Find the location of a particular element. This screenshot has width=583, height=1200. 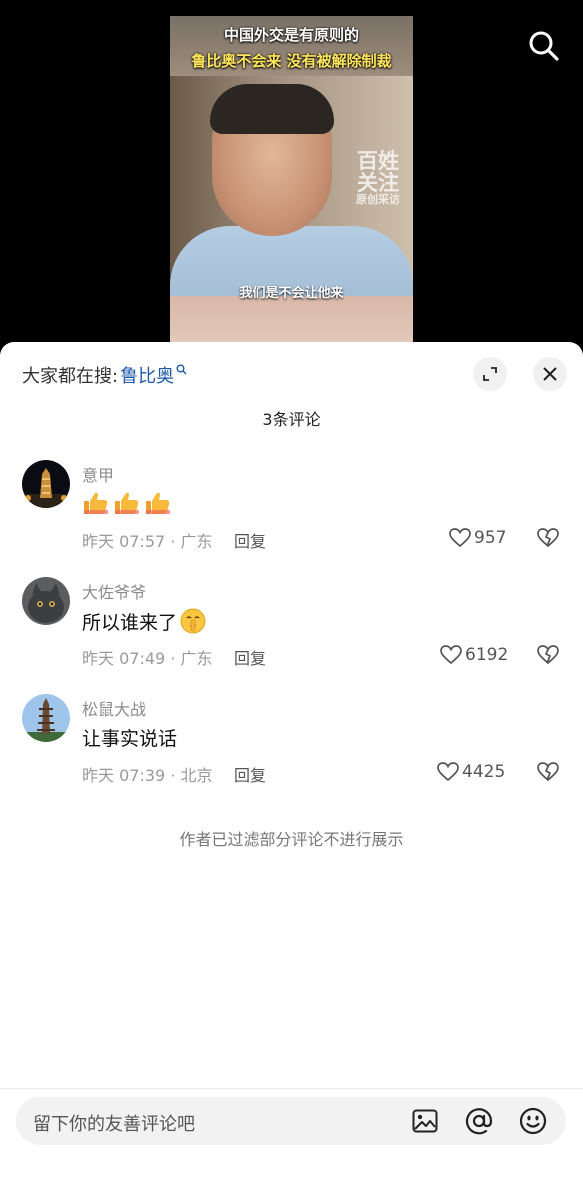

expand-button is located at coordinates (490, 374).